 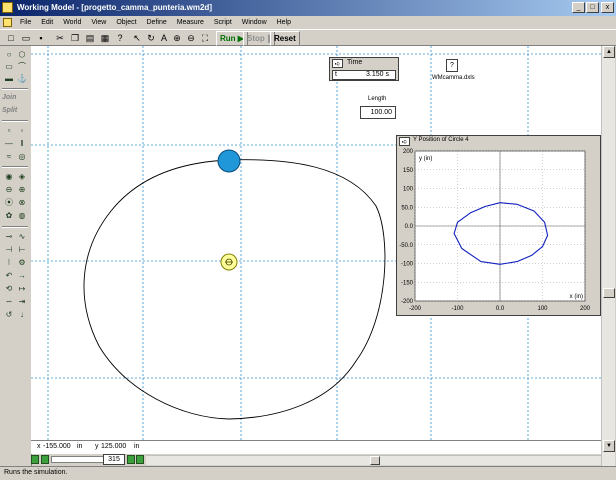 What do you see at coordinates (378, 112) in the screenshot?
I see `length-input: 100.00` at bounding box center [378, 112].